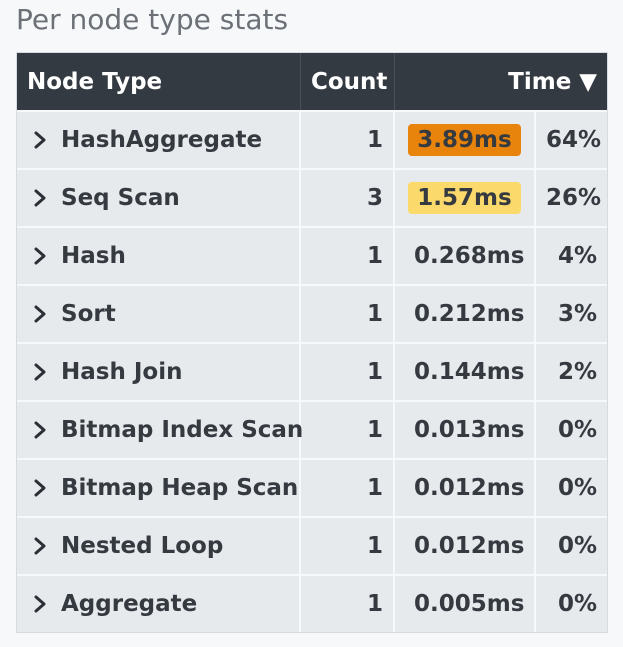 Image resolution: width=623 pixels, height=647 pixels. I want to click on column-header-time: Time ▼, so click(501, 81).